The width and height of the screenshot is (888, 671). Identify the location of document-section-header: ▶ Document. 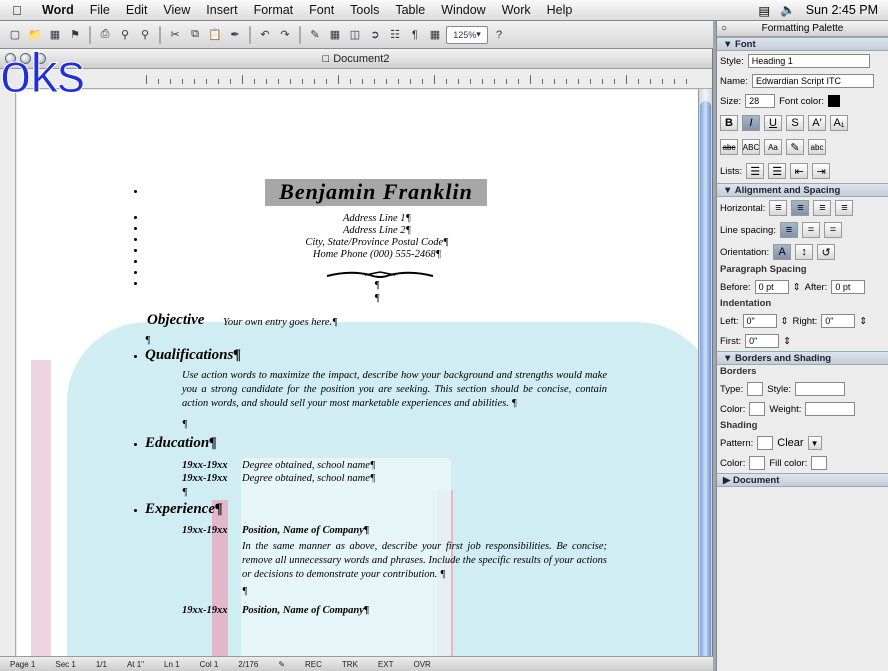
(802, 480).